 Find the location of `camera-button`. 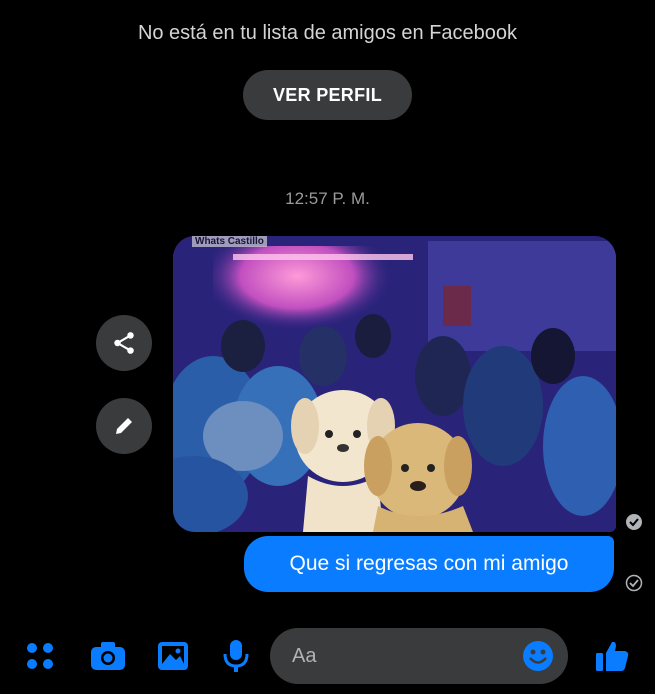

camera-button is located at coordinates (108, 656).